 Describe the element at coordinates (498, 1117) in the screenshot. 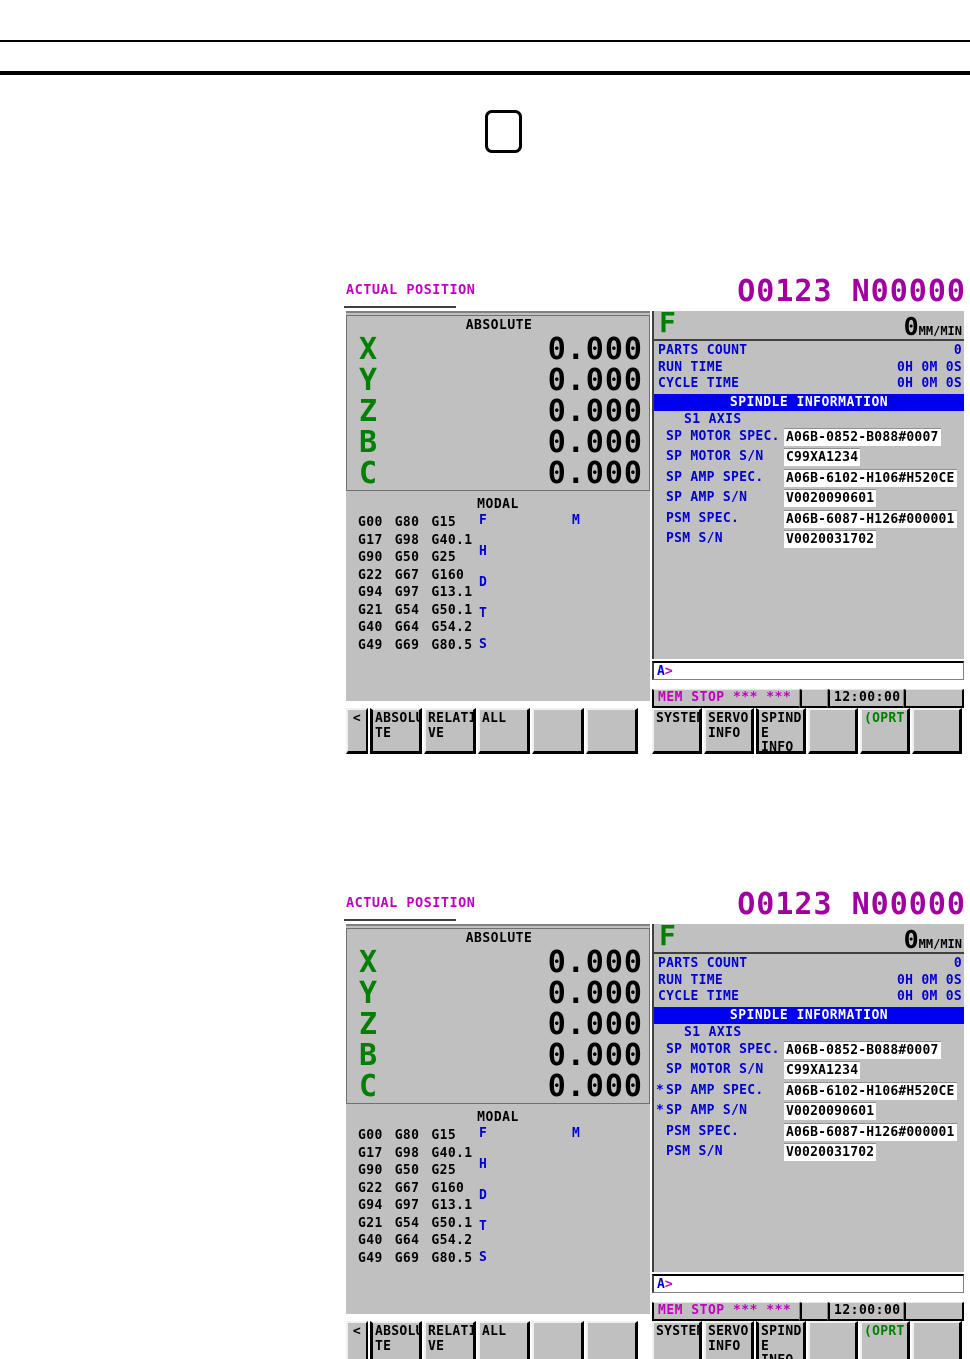

I see `modal-header: MODAL` at that location.